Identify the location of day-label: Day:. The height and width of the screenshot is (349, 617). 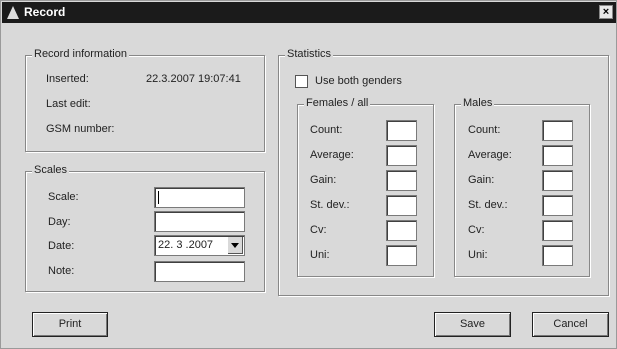
(59, 222).